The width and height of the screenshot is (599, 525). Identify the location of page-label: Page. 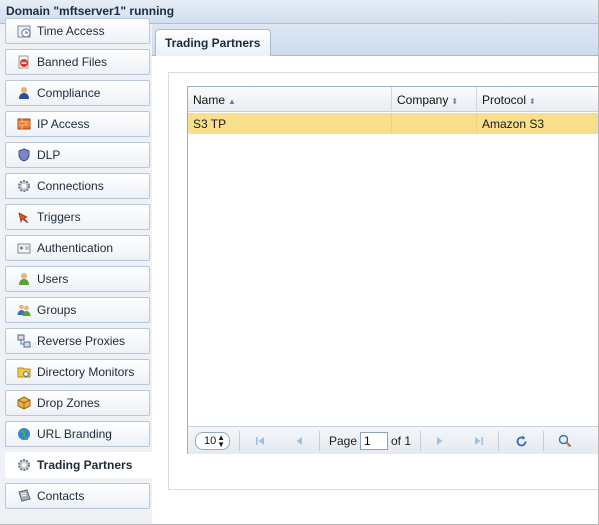
(343, 441).